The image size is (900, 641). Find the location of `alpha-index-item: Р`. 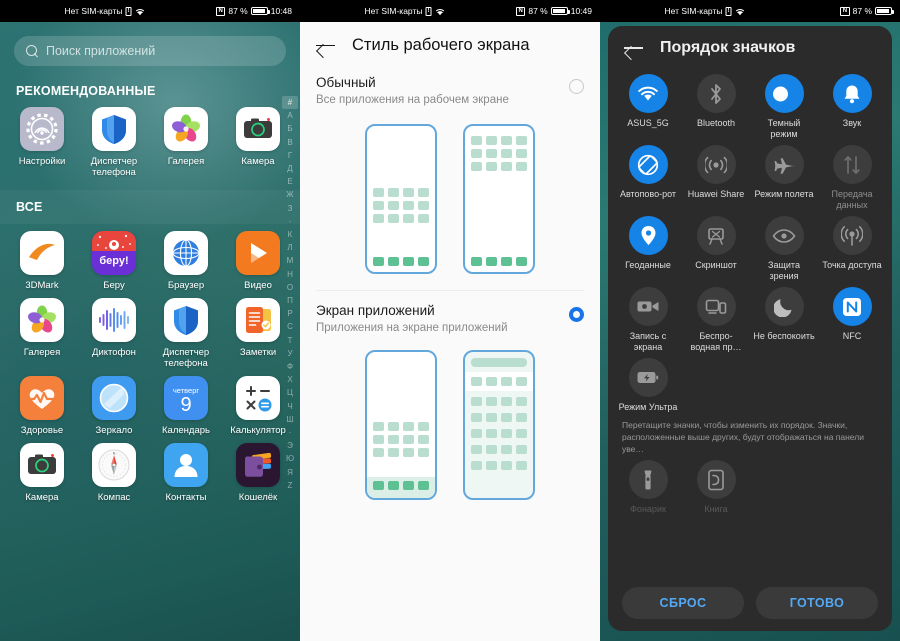

alpha-index-item: Р is located at coordinates (290, 313).